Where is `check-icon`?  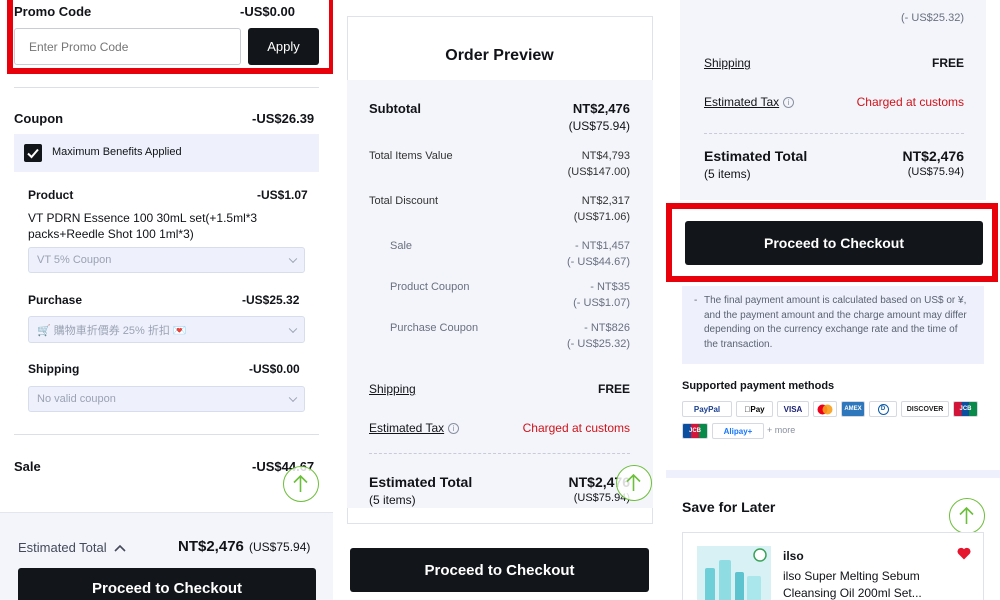
check-icon is located at coordinates (33, 153).